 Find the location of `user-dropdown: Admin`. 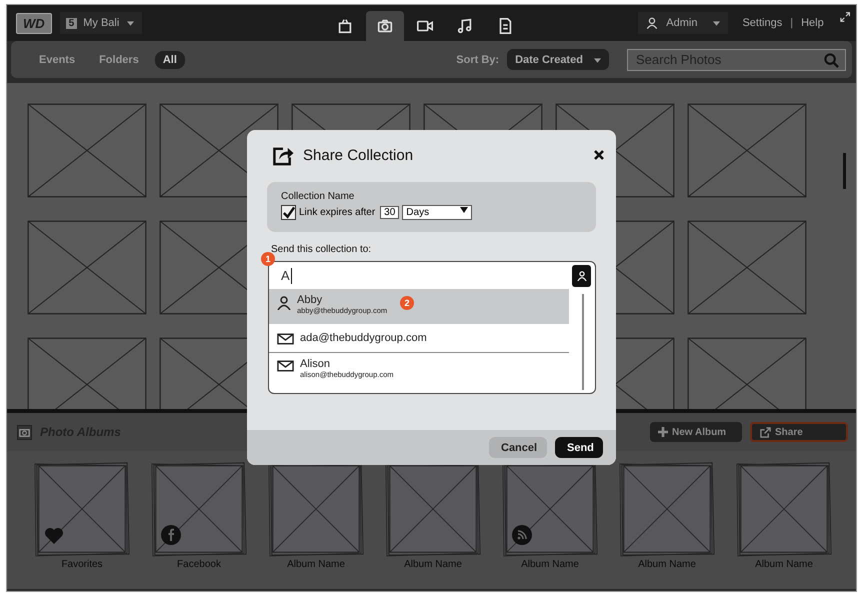

user-dropdown: Admin is located at coordinates (683, 23).